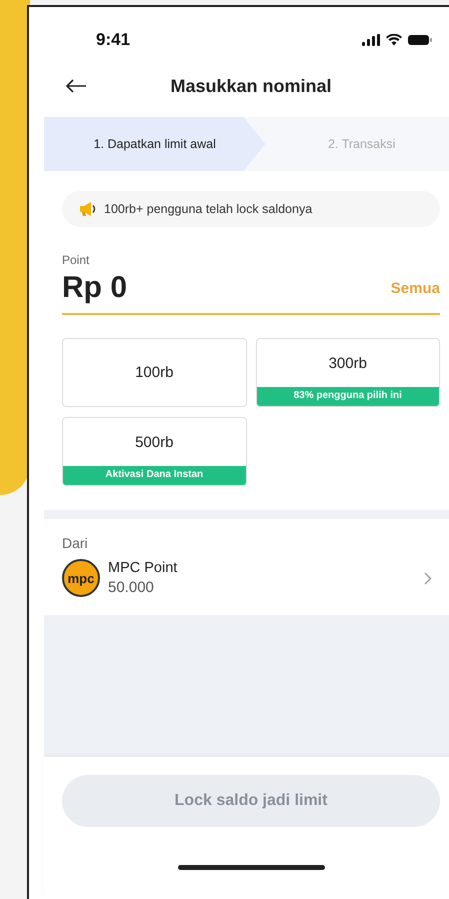 The height and width of the screenshot is (899, 449). I want to click on source-balance: 50.000, so click(131, 587).